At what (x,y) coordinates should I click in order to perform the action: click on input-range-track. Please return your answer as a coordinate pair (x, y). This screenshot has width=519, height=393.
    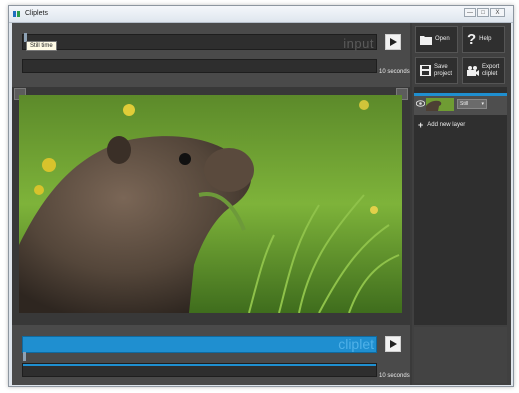
    Looking at the image, I should click on (199, 66).